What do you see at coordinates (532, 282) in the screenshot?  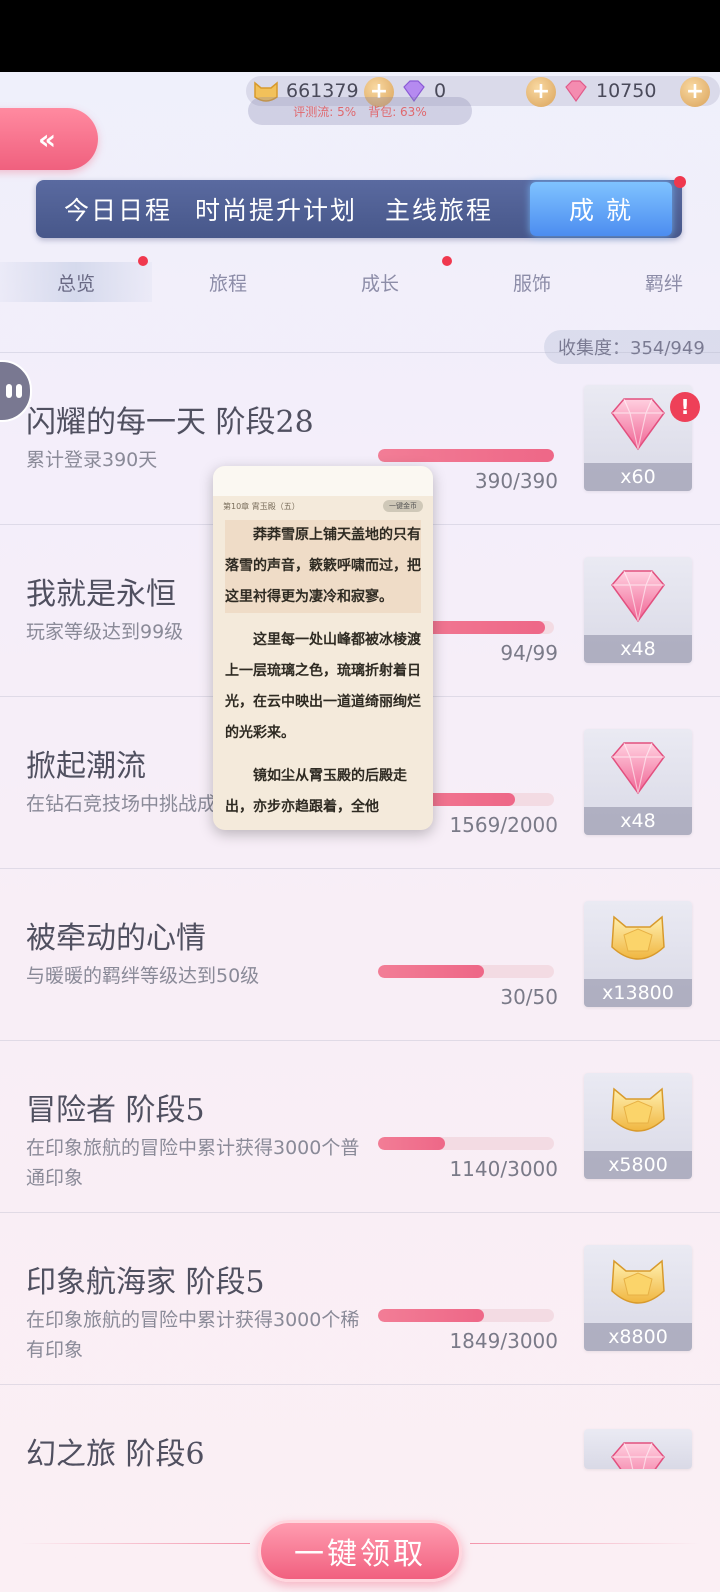 I see `subtab-outfits: 服饰` at bounding box center [532, 282].